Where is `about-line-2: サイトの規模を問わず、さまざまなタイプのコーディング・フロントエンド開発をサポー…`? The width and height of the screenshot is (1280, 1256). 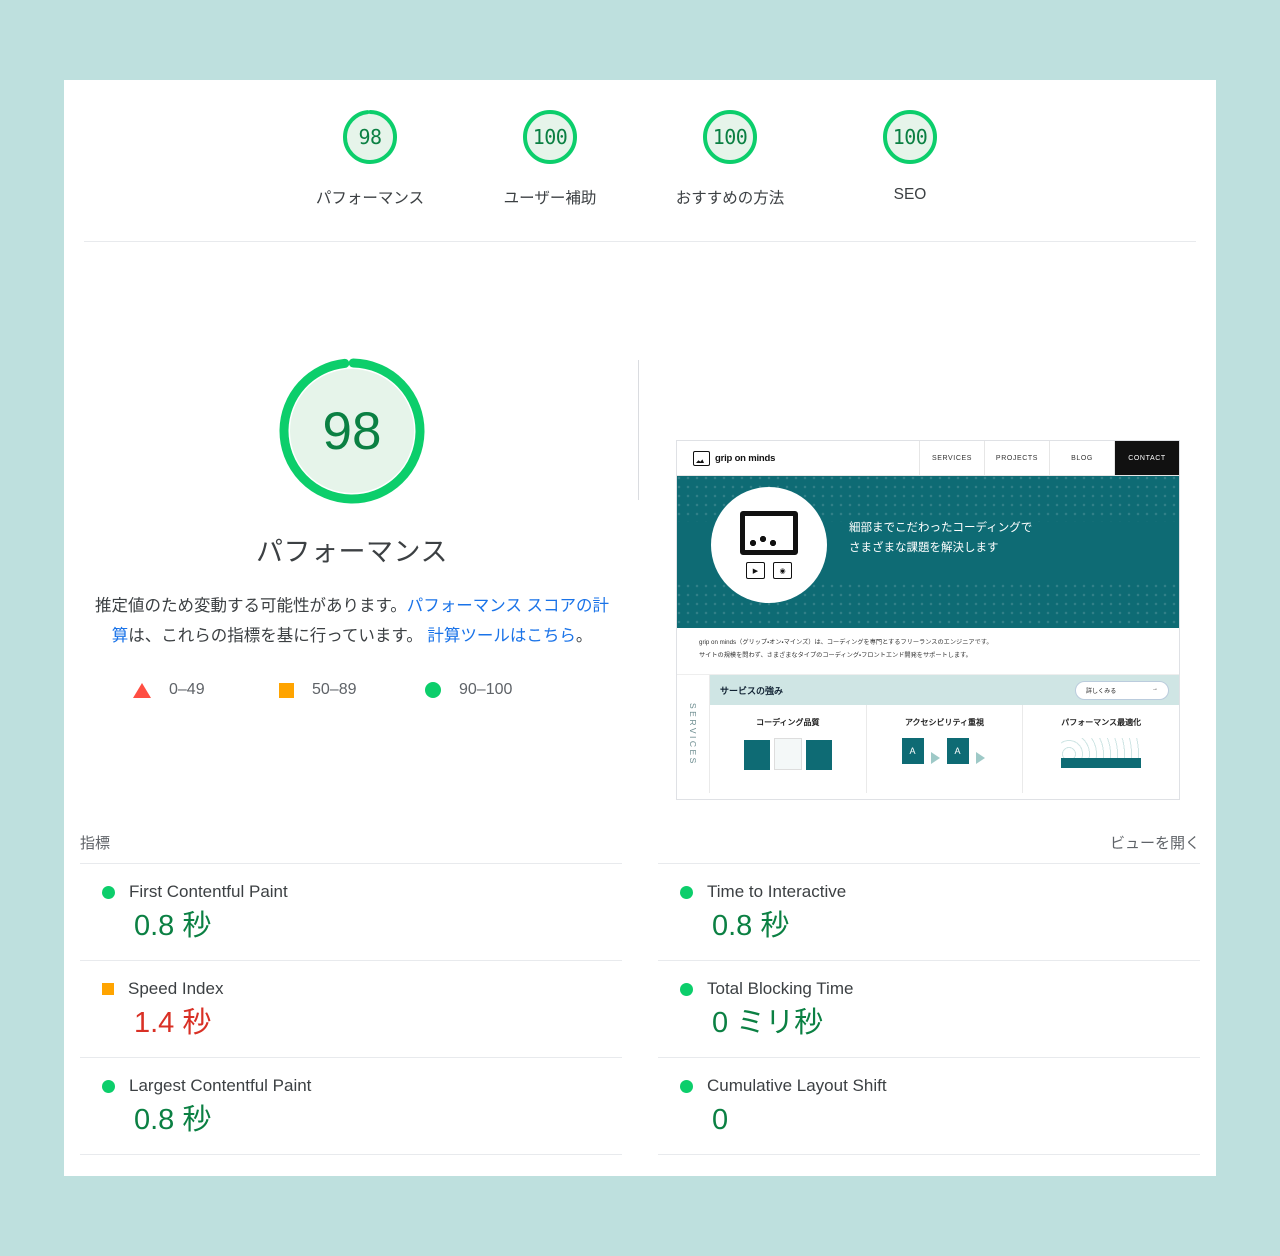 about-line-2: サイトの規模を問わず、さまざまなタイプのコーディング・フロントエンド開発をサポー… is located at coordinates (835, 655).